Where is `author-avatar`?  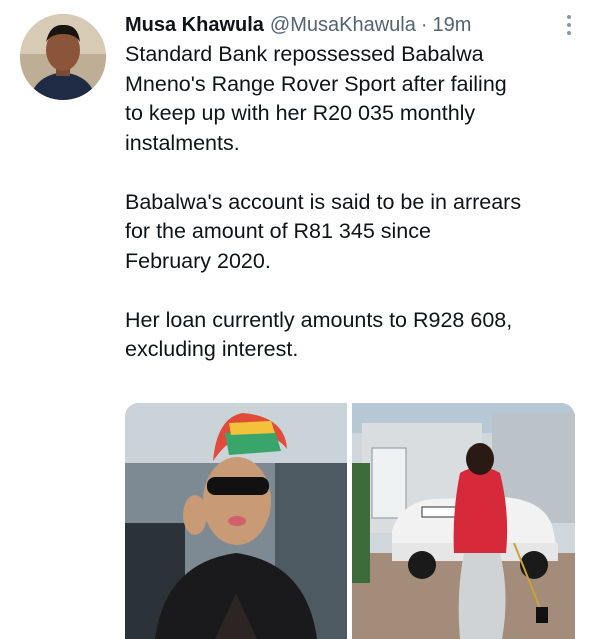 author-avatar is located at coordinates (63, 57).